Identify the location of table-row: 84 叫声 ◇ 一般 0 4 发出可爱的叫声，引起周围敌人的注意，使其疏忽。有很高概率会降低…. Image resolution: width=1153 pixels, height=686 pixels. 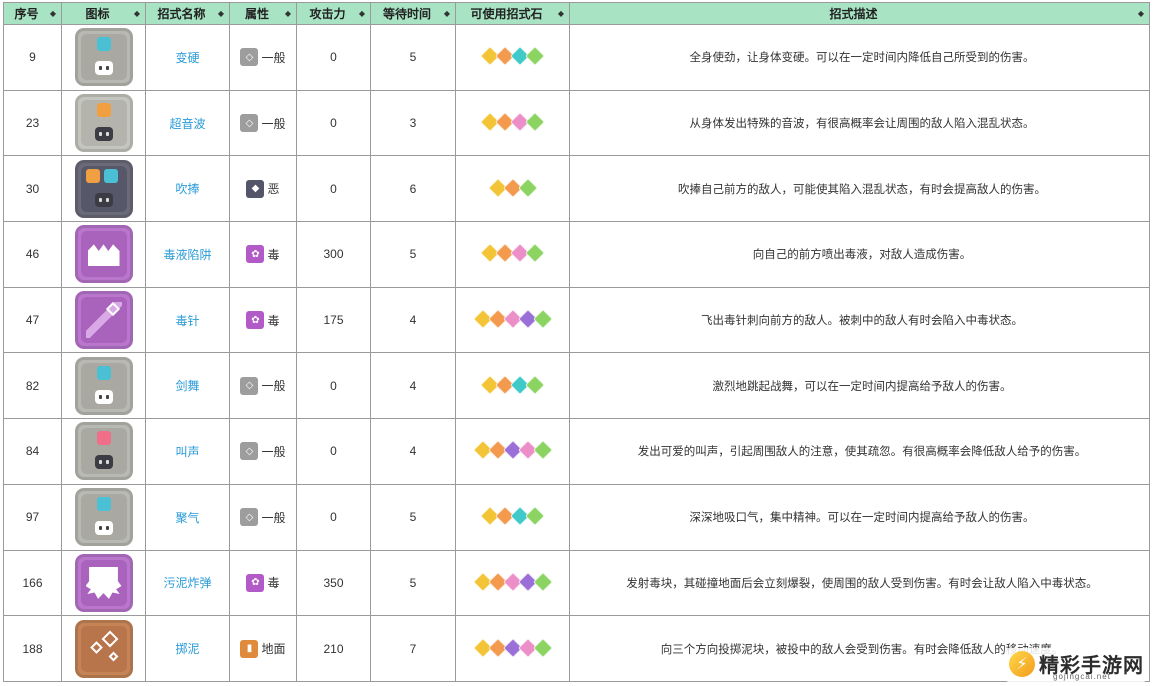
(576, 451).